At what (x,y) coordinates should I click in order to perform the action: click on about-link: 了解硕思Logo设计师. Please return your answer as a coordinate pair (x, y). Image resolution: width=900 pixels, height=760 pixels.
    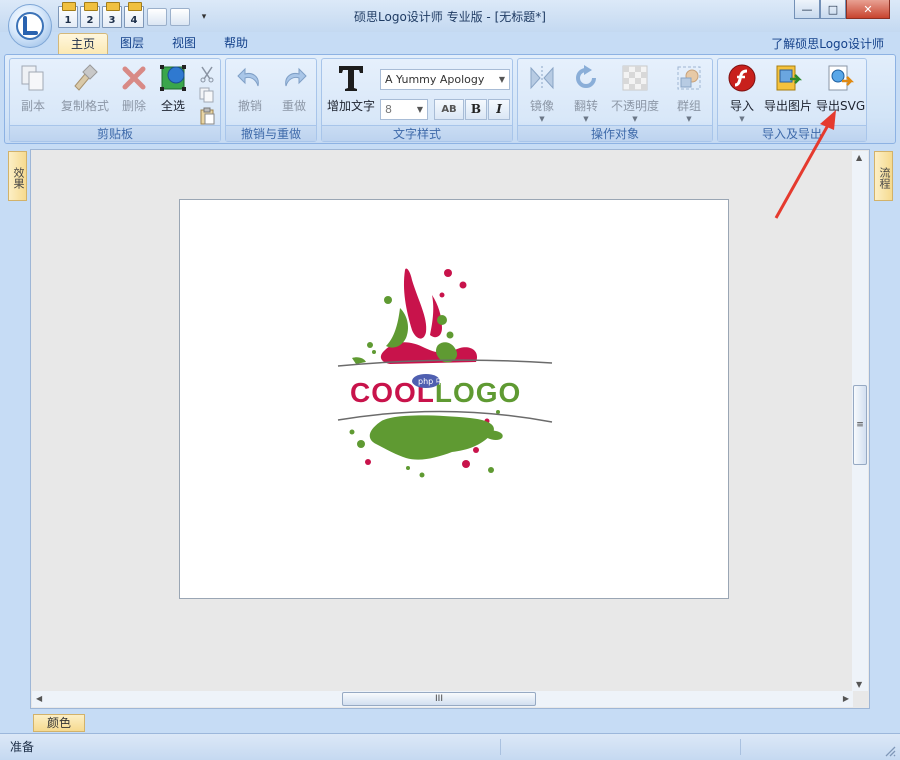
    Looking at the image, I should click on (827, 43).